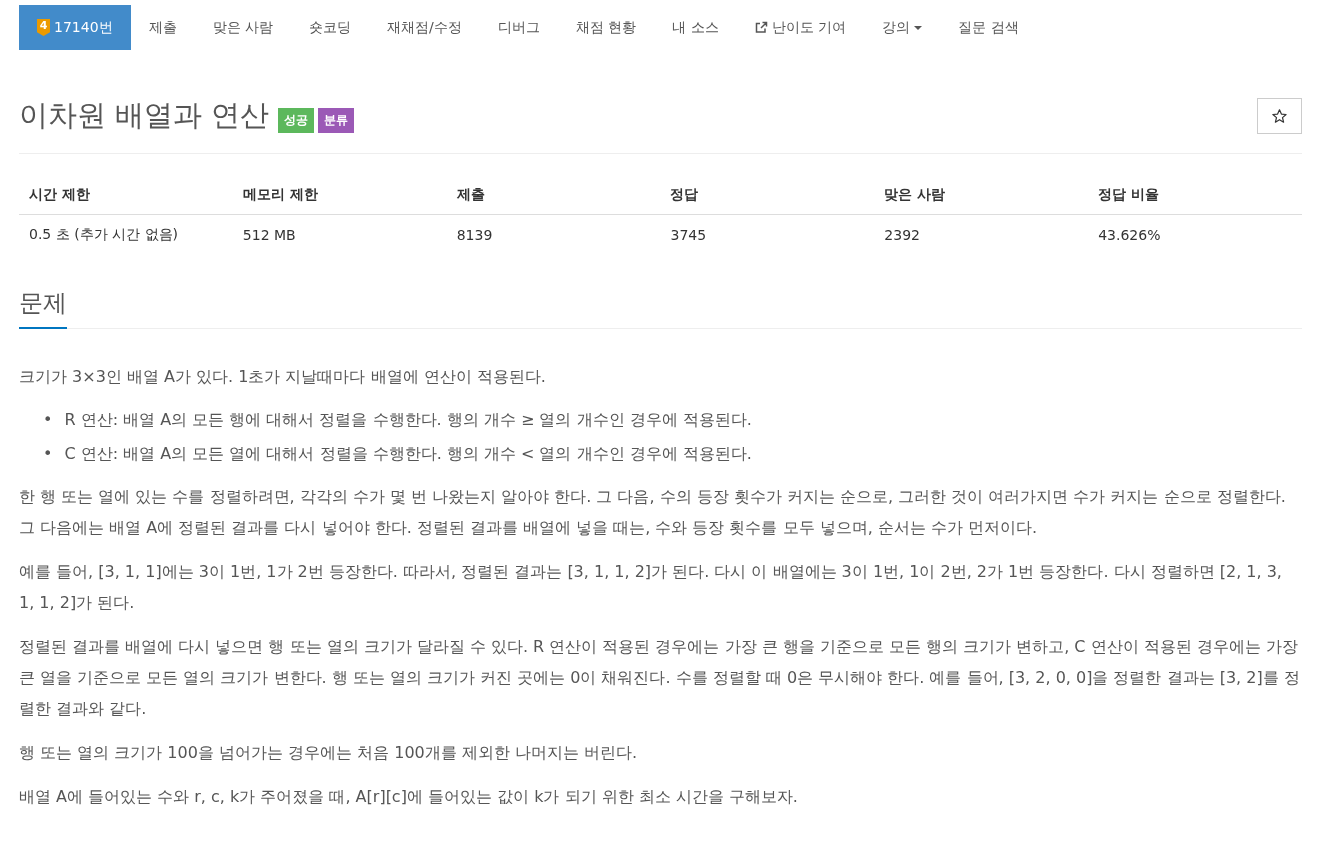  I want to click on tier-badge: 4, so click(43, 27).